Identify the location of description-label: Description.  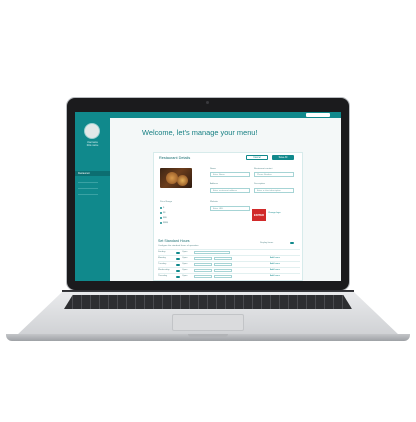
(259, 184).